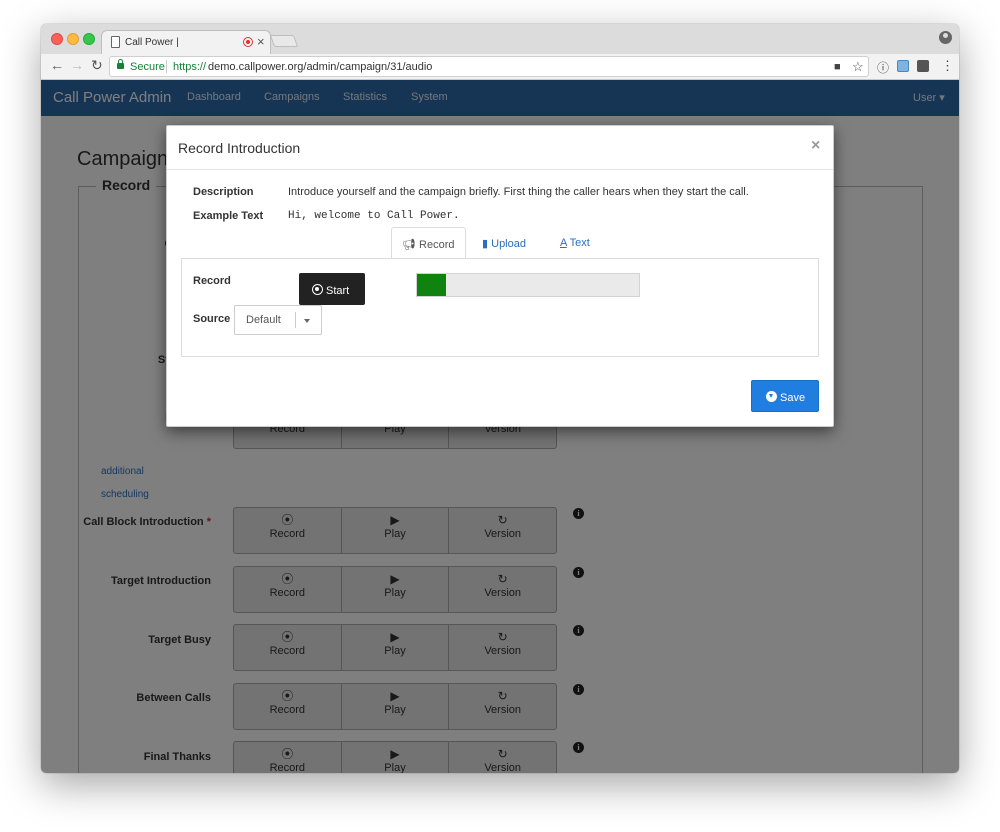  Describe the element at coordinates (77, 65) in the screenshot. I see `forward-arrow-icon: →` at that location.